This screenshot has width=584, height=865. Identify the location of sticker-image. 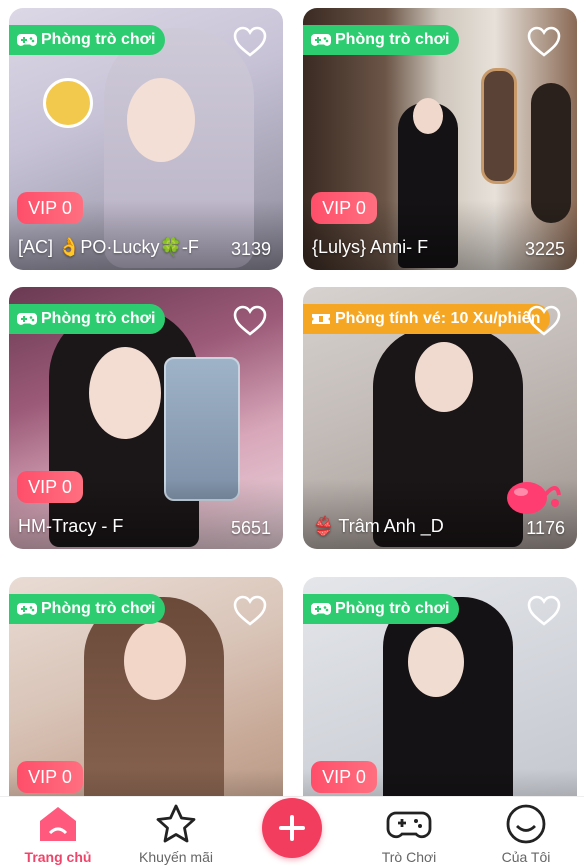
(68, 103).